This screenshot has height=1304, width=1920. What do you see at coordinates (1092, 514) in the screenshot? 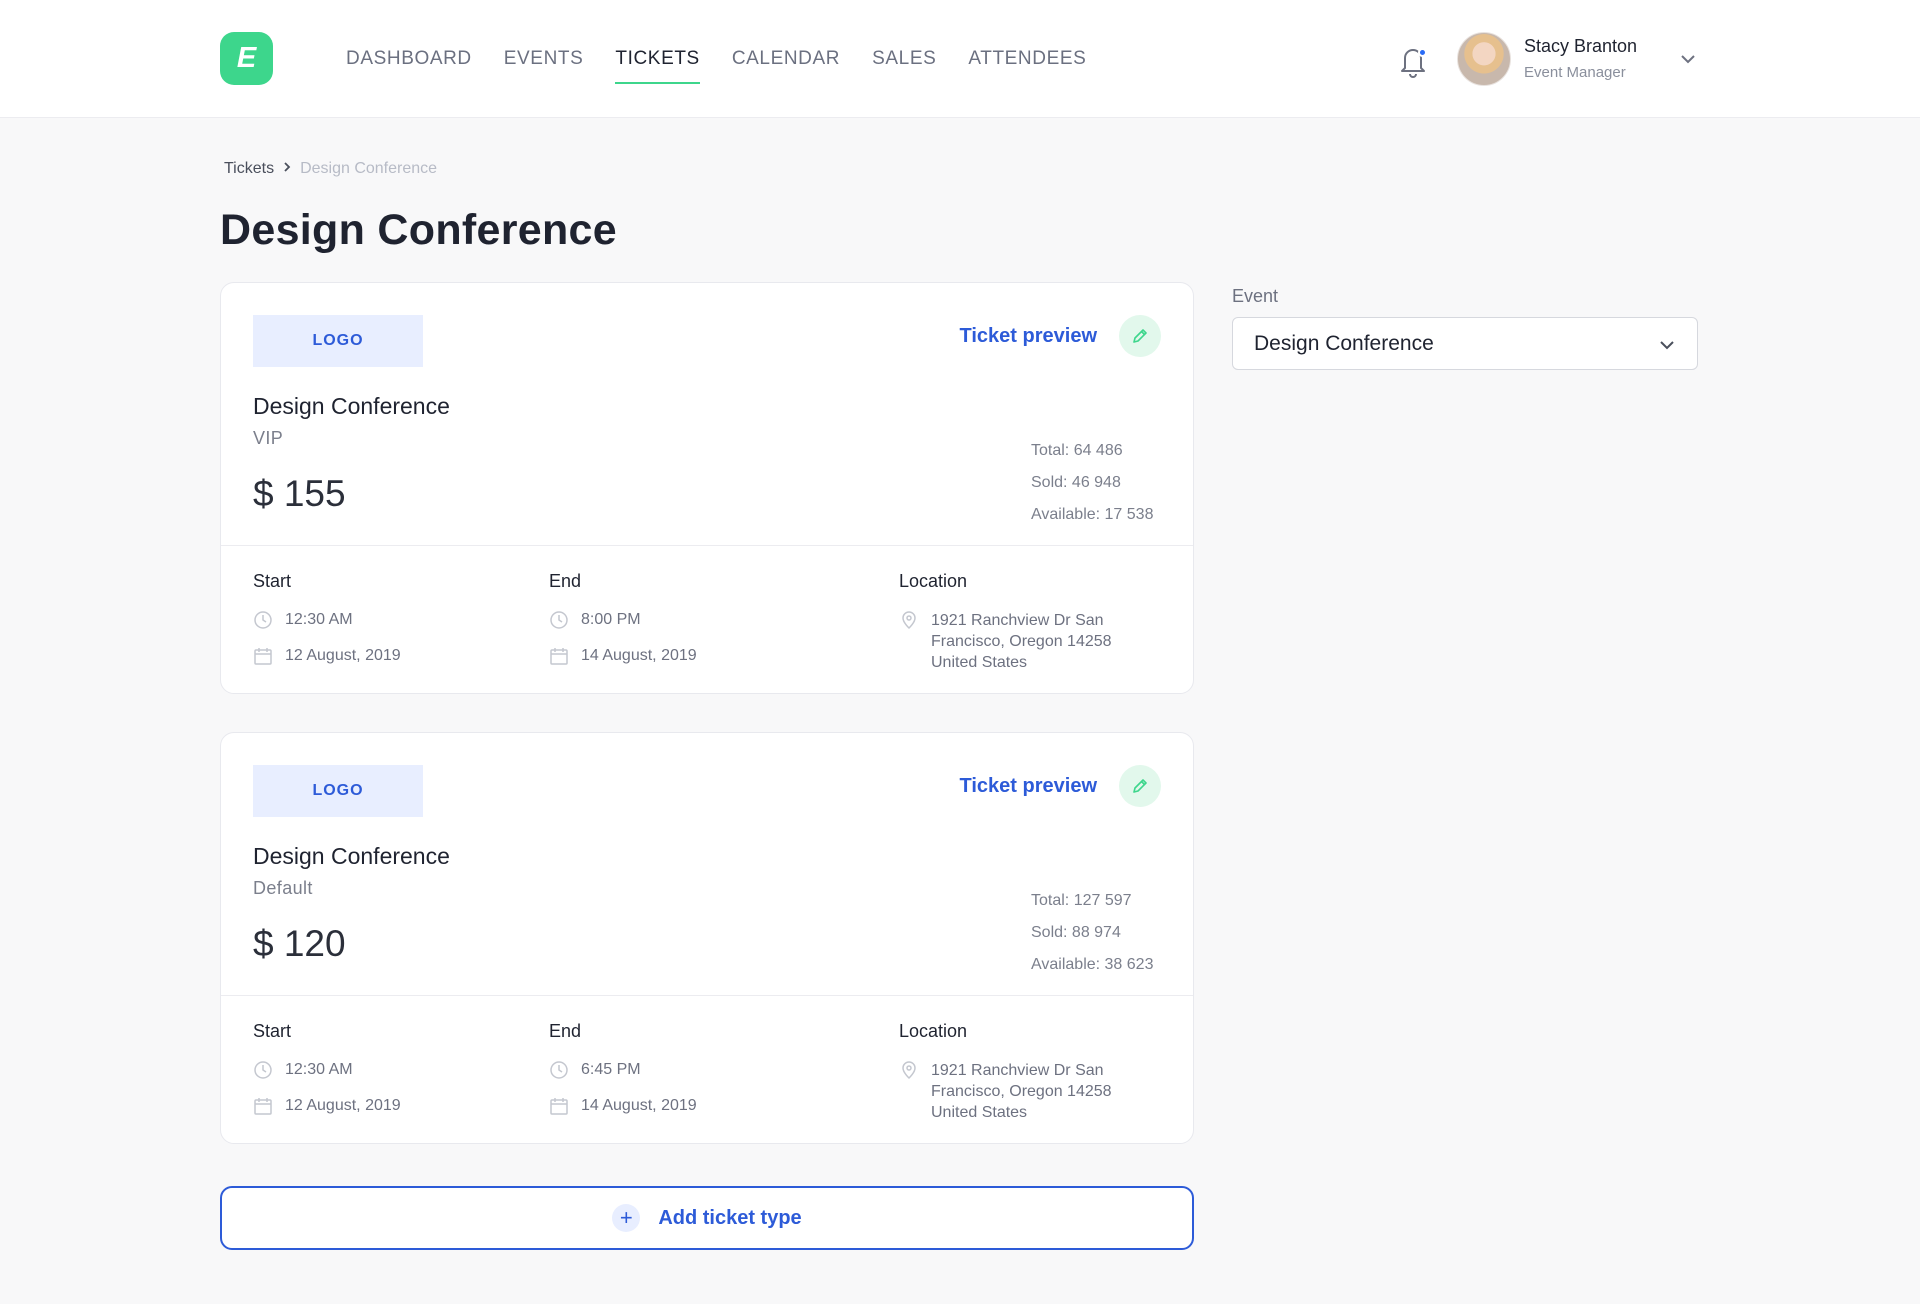
I see `ticket-available: Available: 17 538` at bounding box center [1092, 514].